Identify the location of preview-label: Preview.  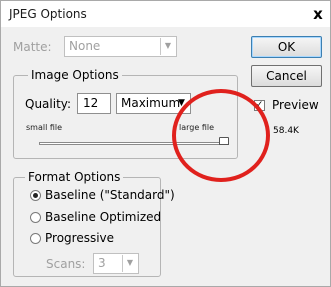
(295, 105).